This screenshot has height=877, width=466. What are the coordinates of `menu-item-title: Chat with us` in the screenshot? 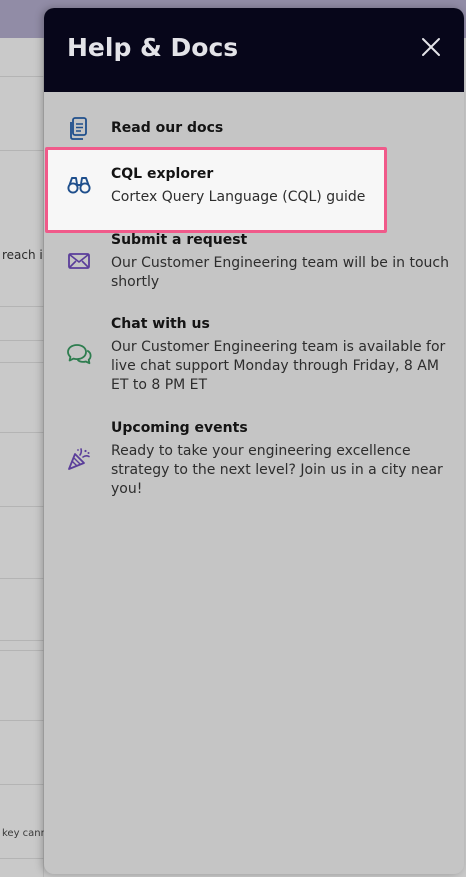 It's located at (160, 324).